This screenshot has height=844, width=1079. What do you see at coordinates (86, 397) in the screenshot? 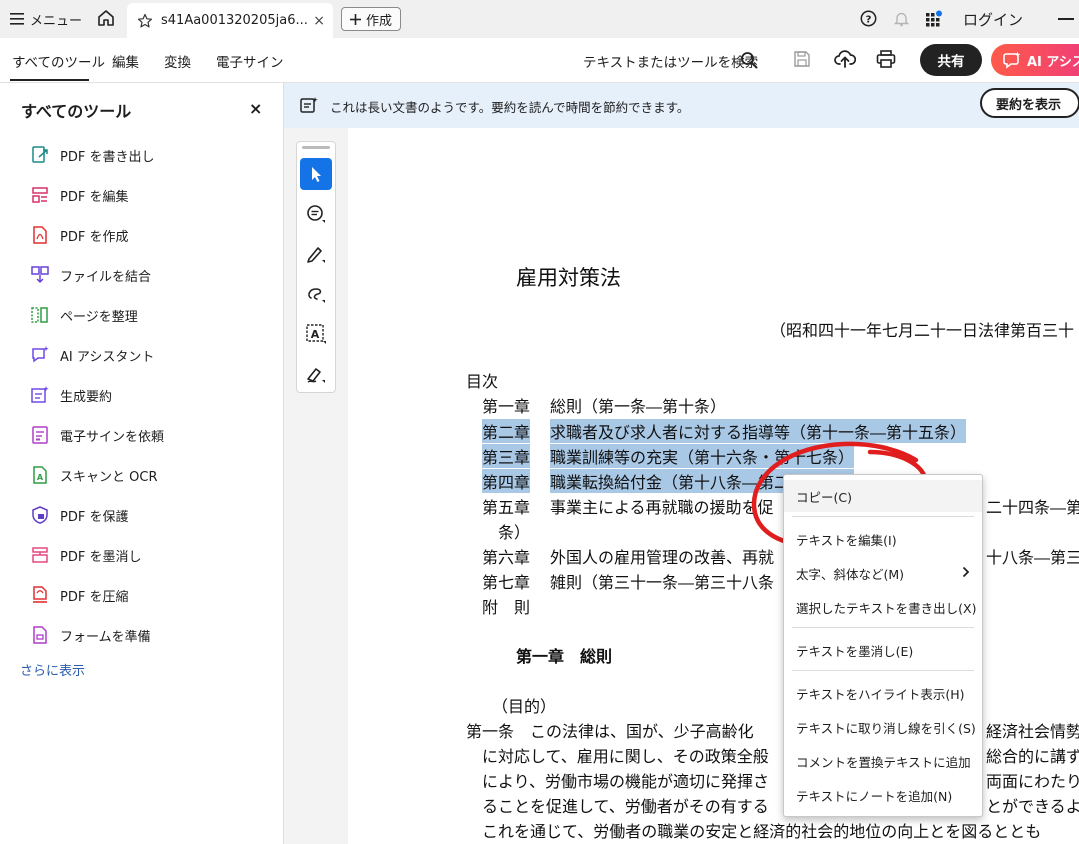
I see `sidebar-item-label: 生成要約` at bounding box center [86, 397].